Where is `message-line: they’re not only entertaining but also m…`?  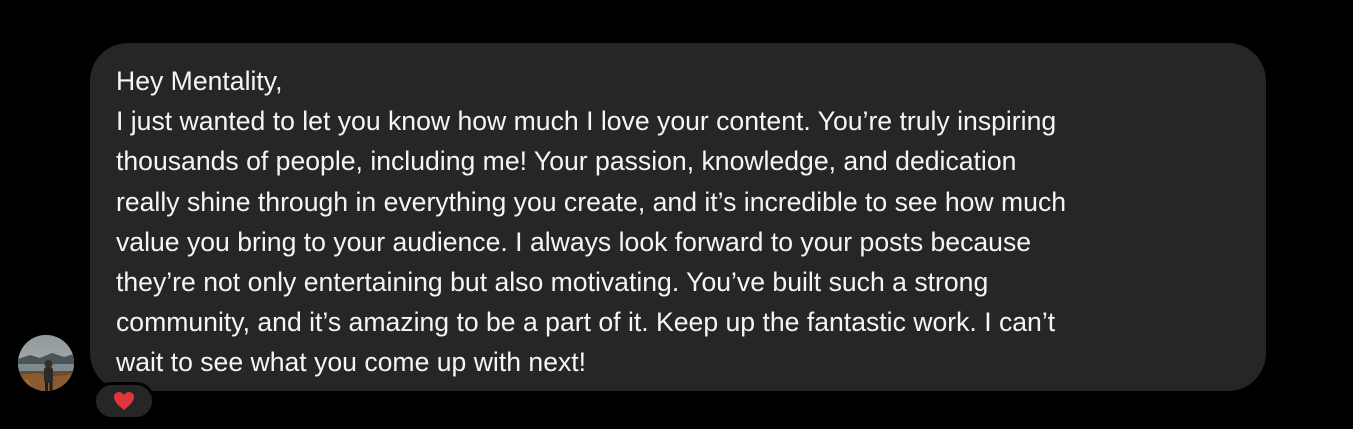
message-line: they’re not only entertaining but also m… is located at coordinates (552, 281).